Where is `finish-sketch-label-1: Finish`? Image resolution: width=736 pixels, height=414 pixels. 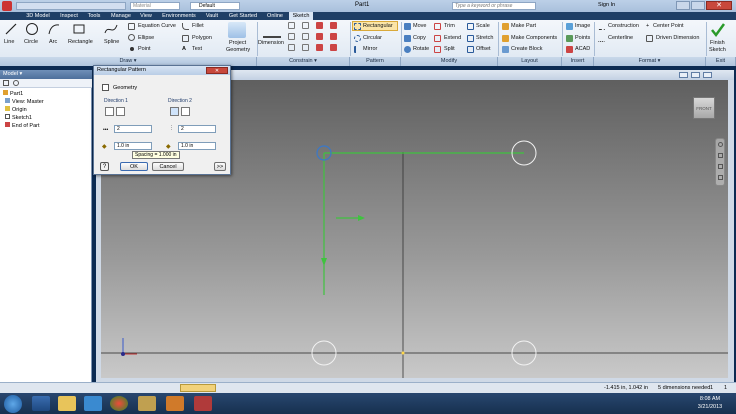
finish-sketch-label-1: Finish is located at coordinates (717, 43).